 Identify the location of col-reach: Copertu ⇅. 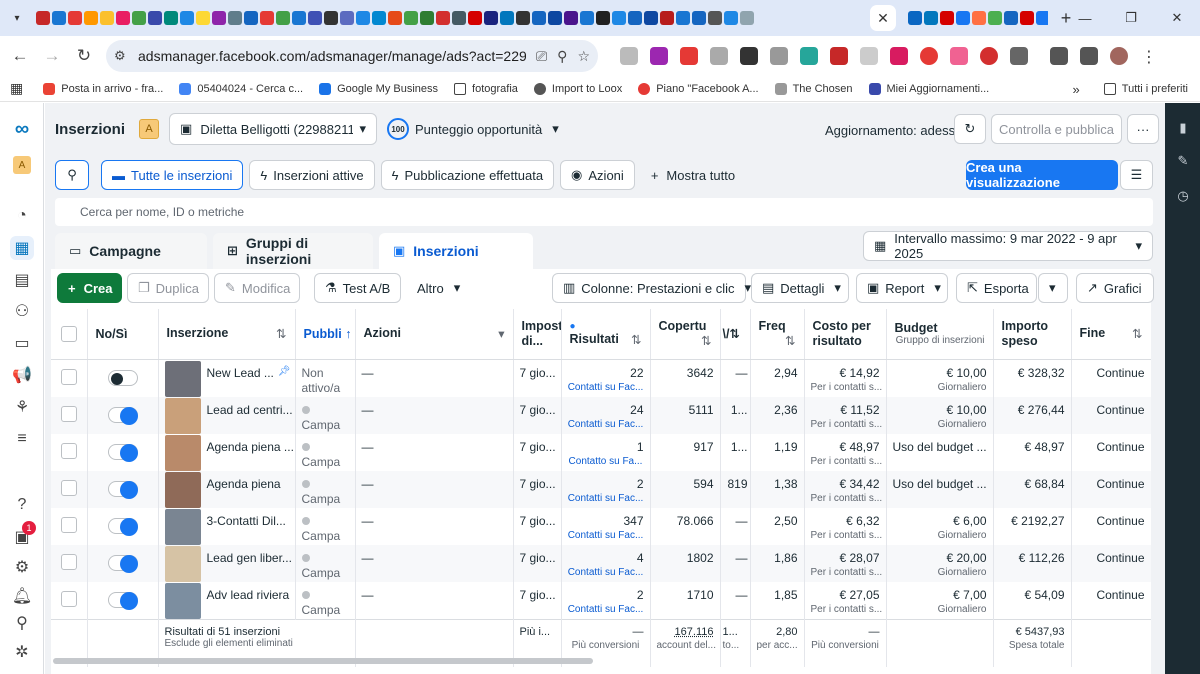
(685, 334).